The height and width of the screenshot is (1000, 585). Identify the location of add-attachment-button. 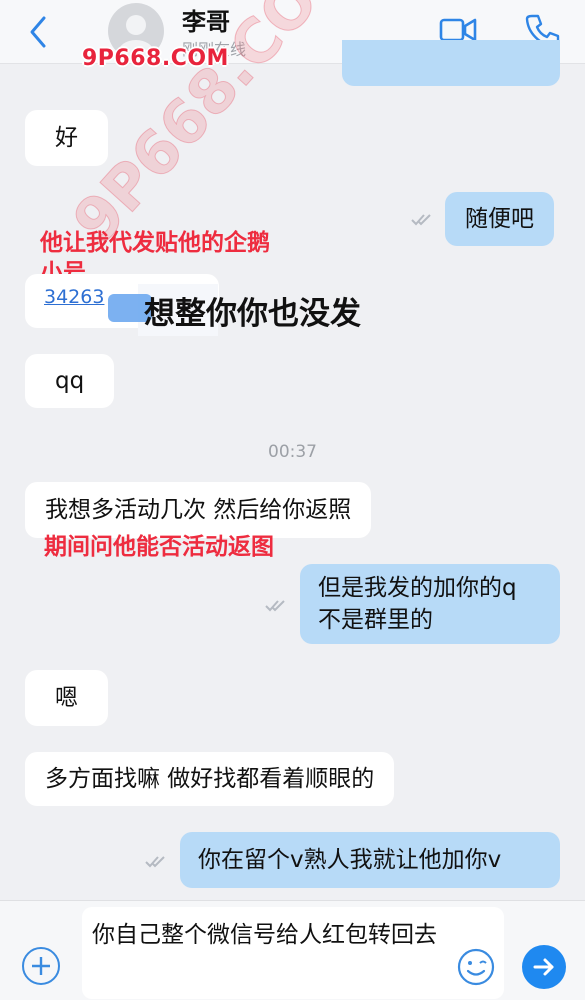
(41, 966).